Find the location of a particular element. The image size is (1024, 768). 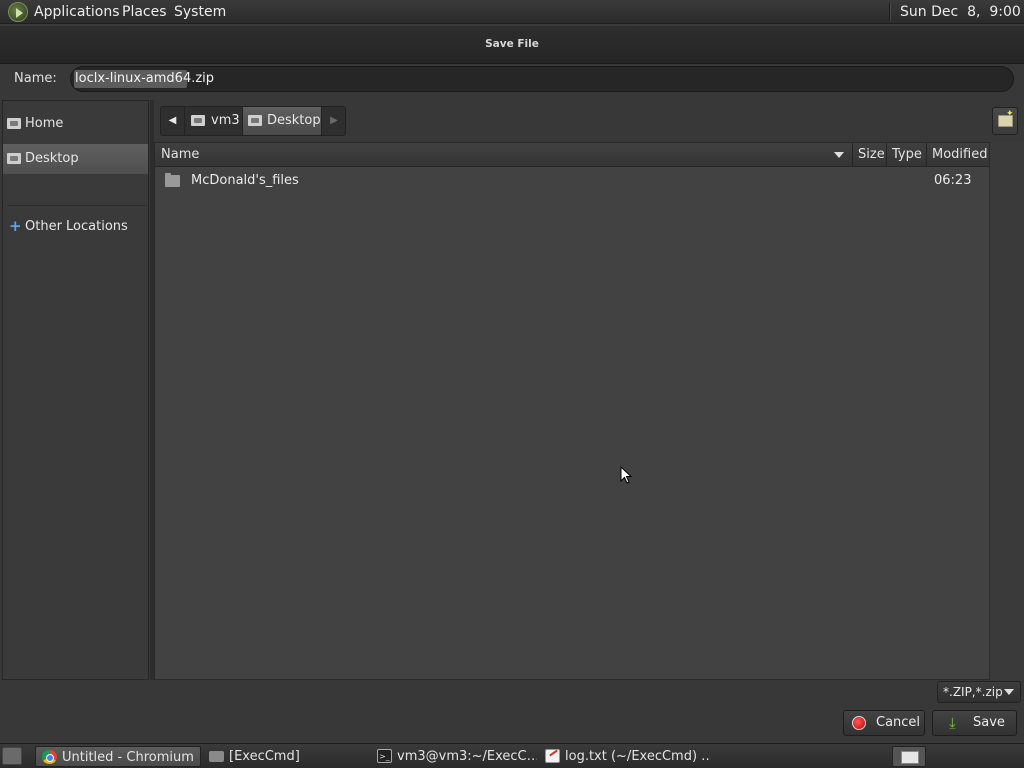

sidebar-item-label: Desktop is located at coordinates (52, 158).